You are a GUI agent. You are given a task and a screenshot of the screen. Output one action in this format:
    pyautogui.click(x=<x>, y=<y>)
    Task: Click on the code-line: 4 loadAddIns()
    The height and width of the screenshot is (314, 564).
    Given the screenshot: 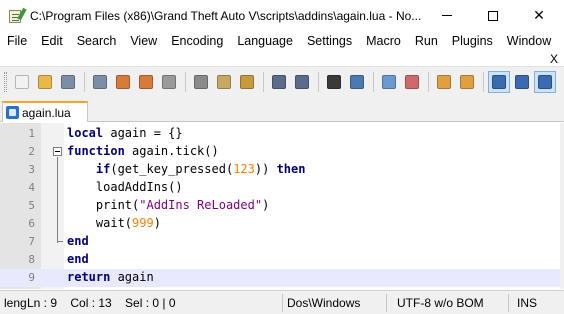 What is the action you would take?
    pyautogui.click(x=280, y=188)
    